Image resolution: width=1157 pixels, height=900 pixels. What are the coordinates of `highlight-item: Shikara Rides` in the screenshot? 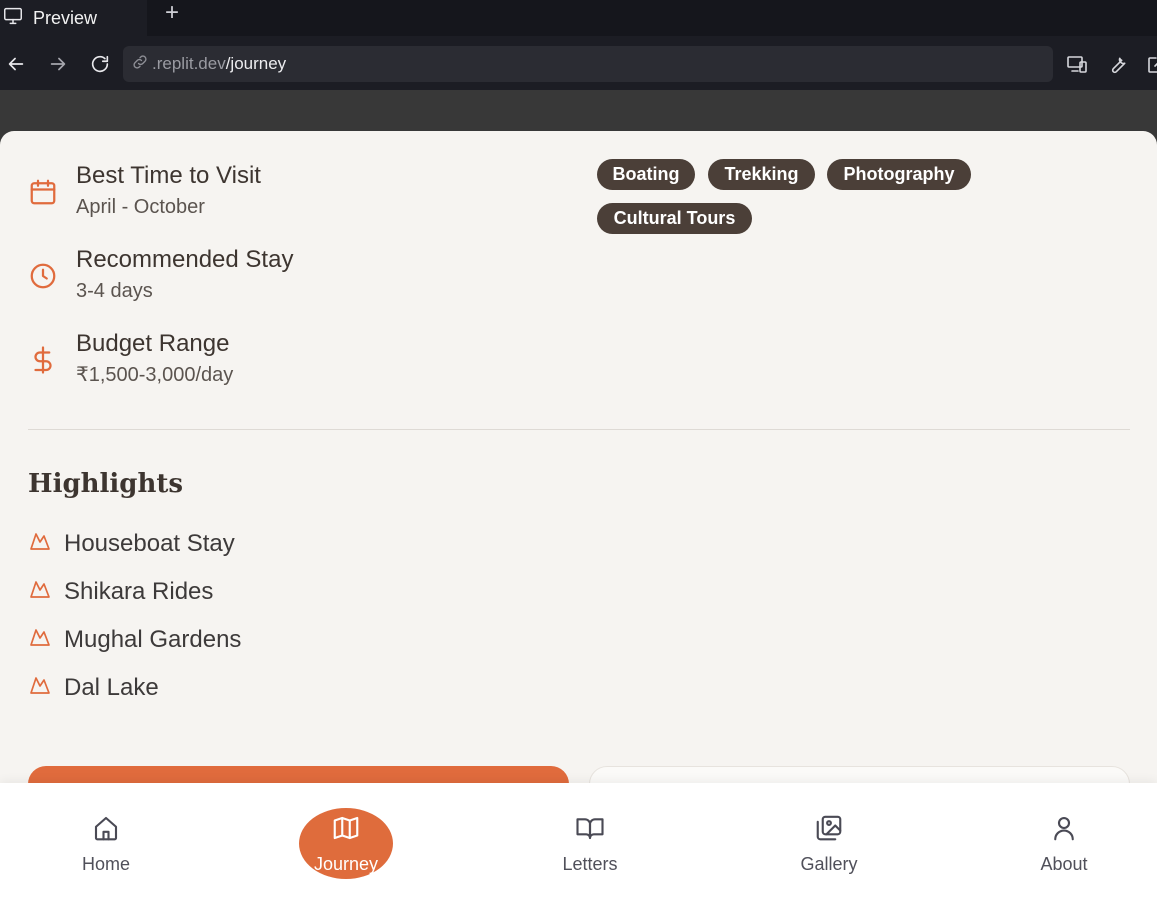 It's located at (120, 591).